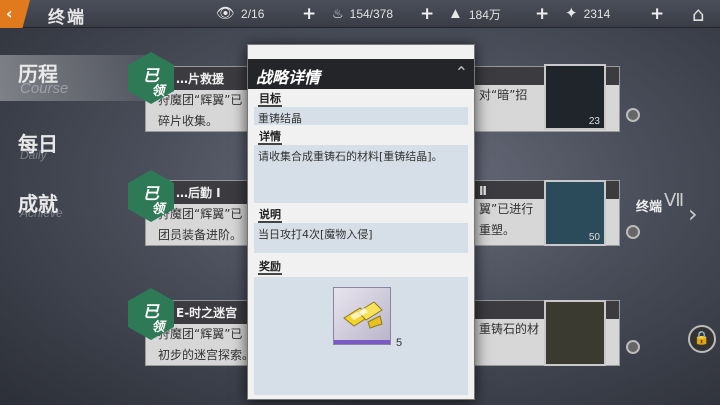 The image size is (720, 405). I want to click on energy-resource: ♨ 154/378, so click(362, 14).